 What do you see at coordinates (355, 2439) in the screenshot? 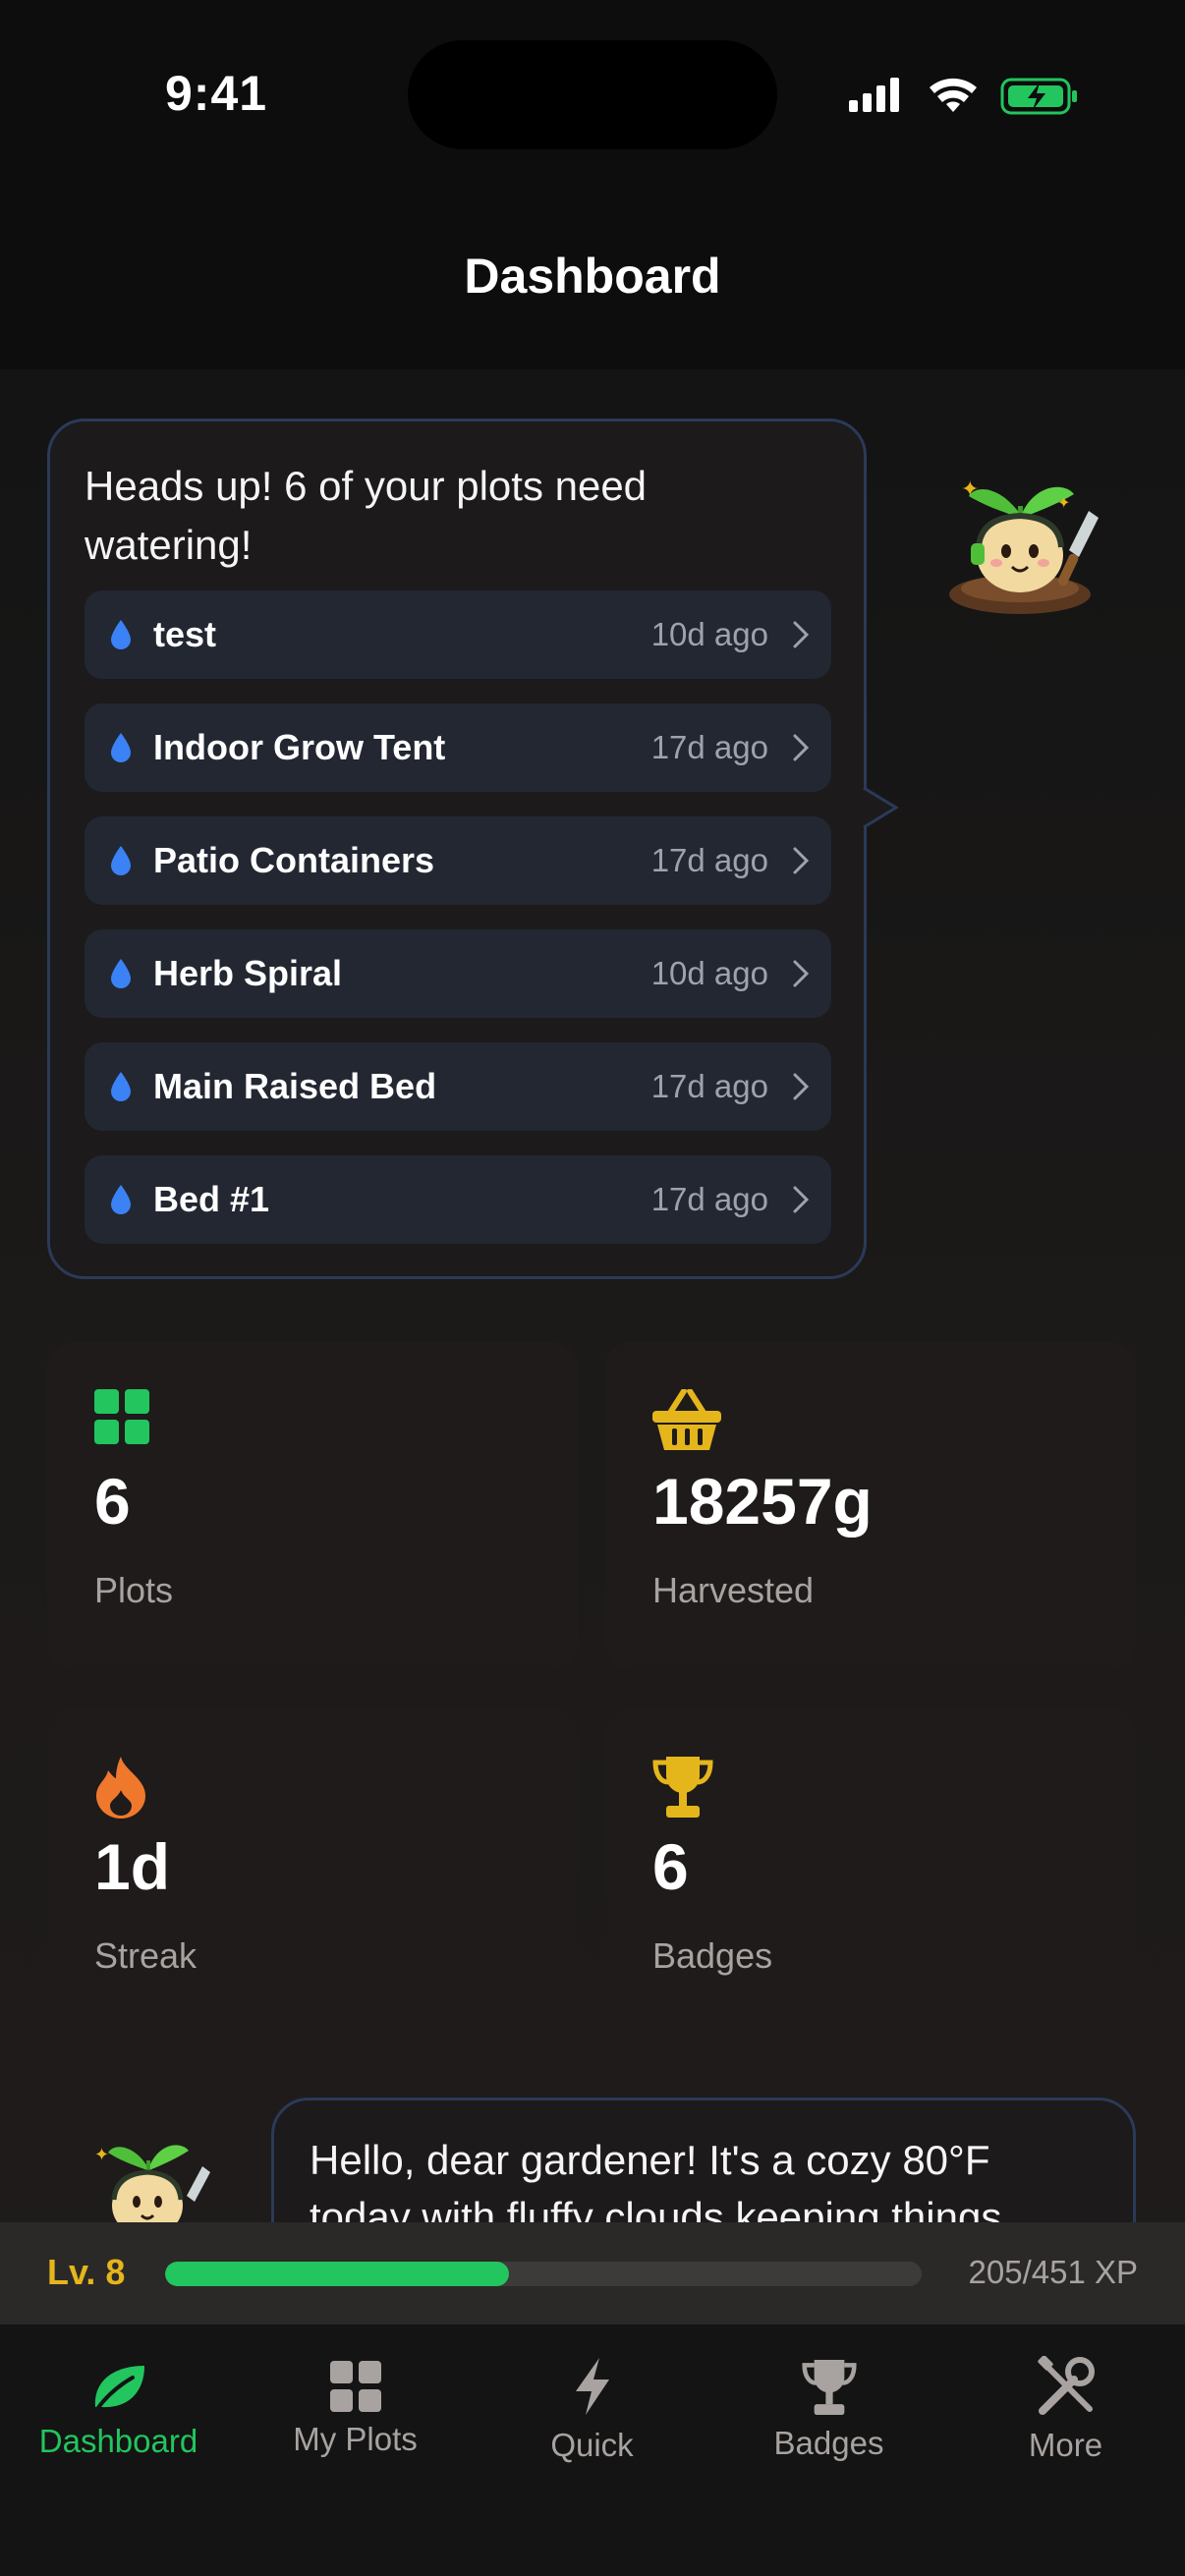
I see `tab-label: My Plots` at bounding box center [355, 2439].